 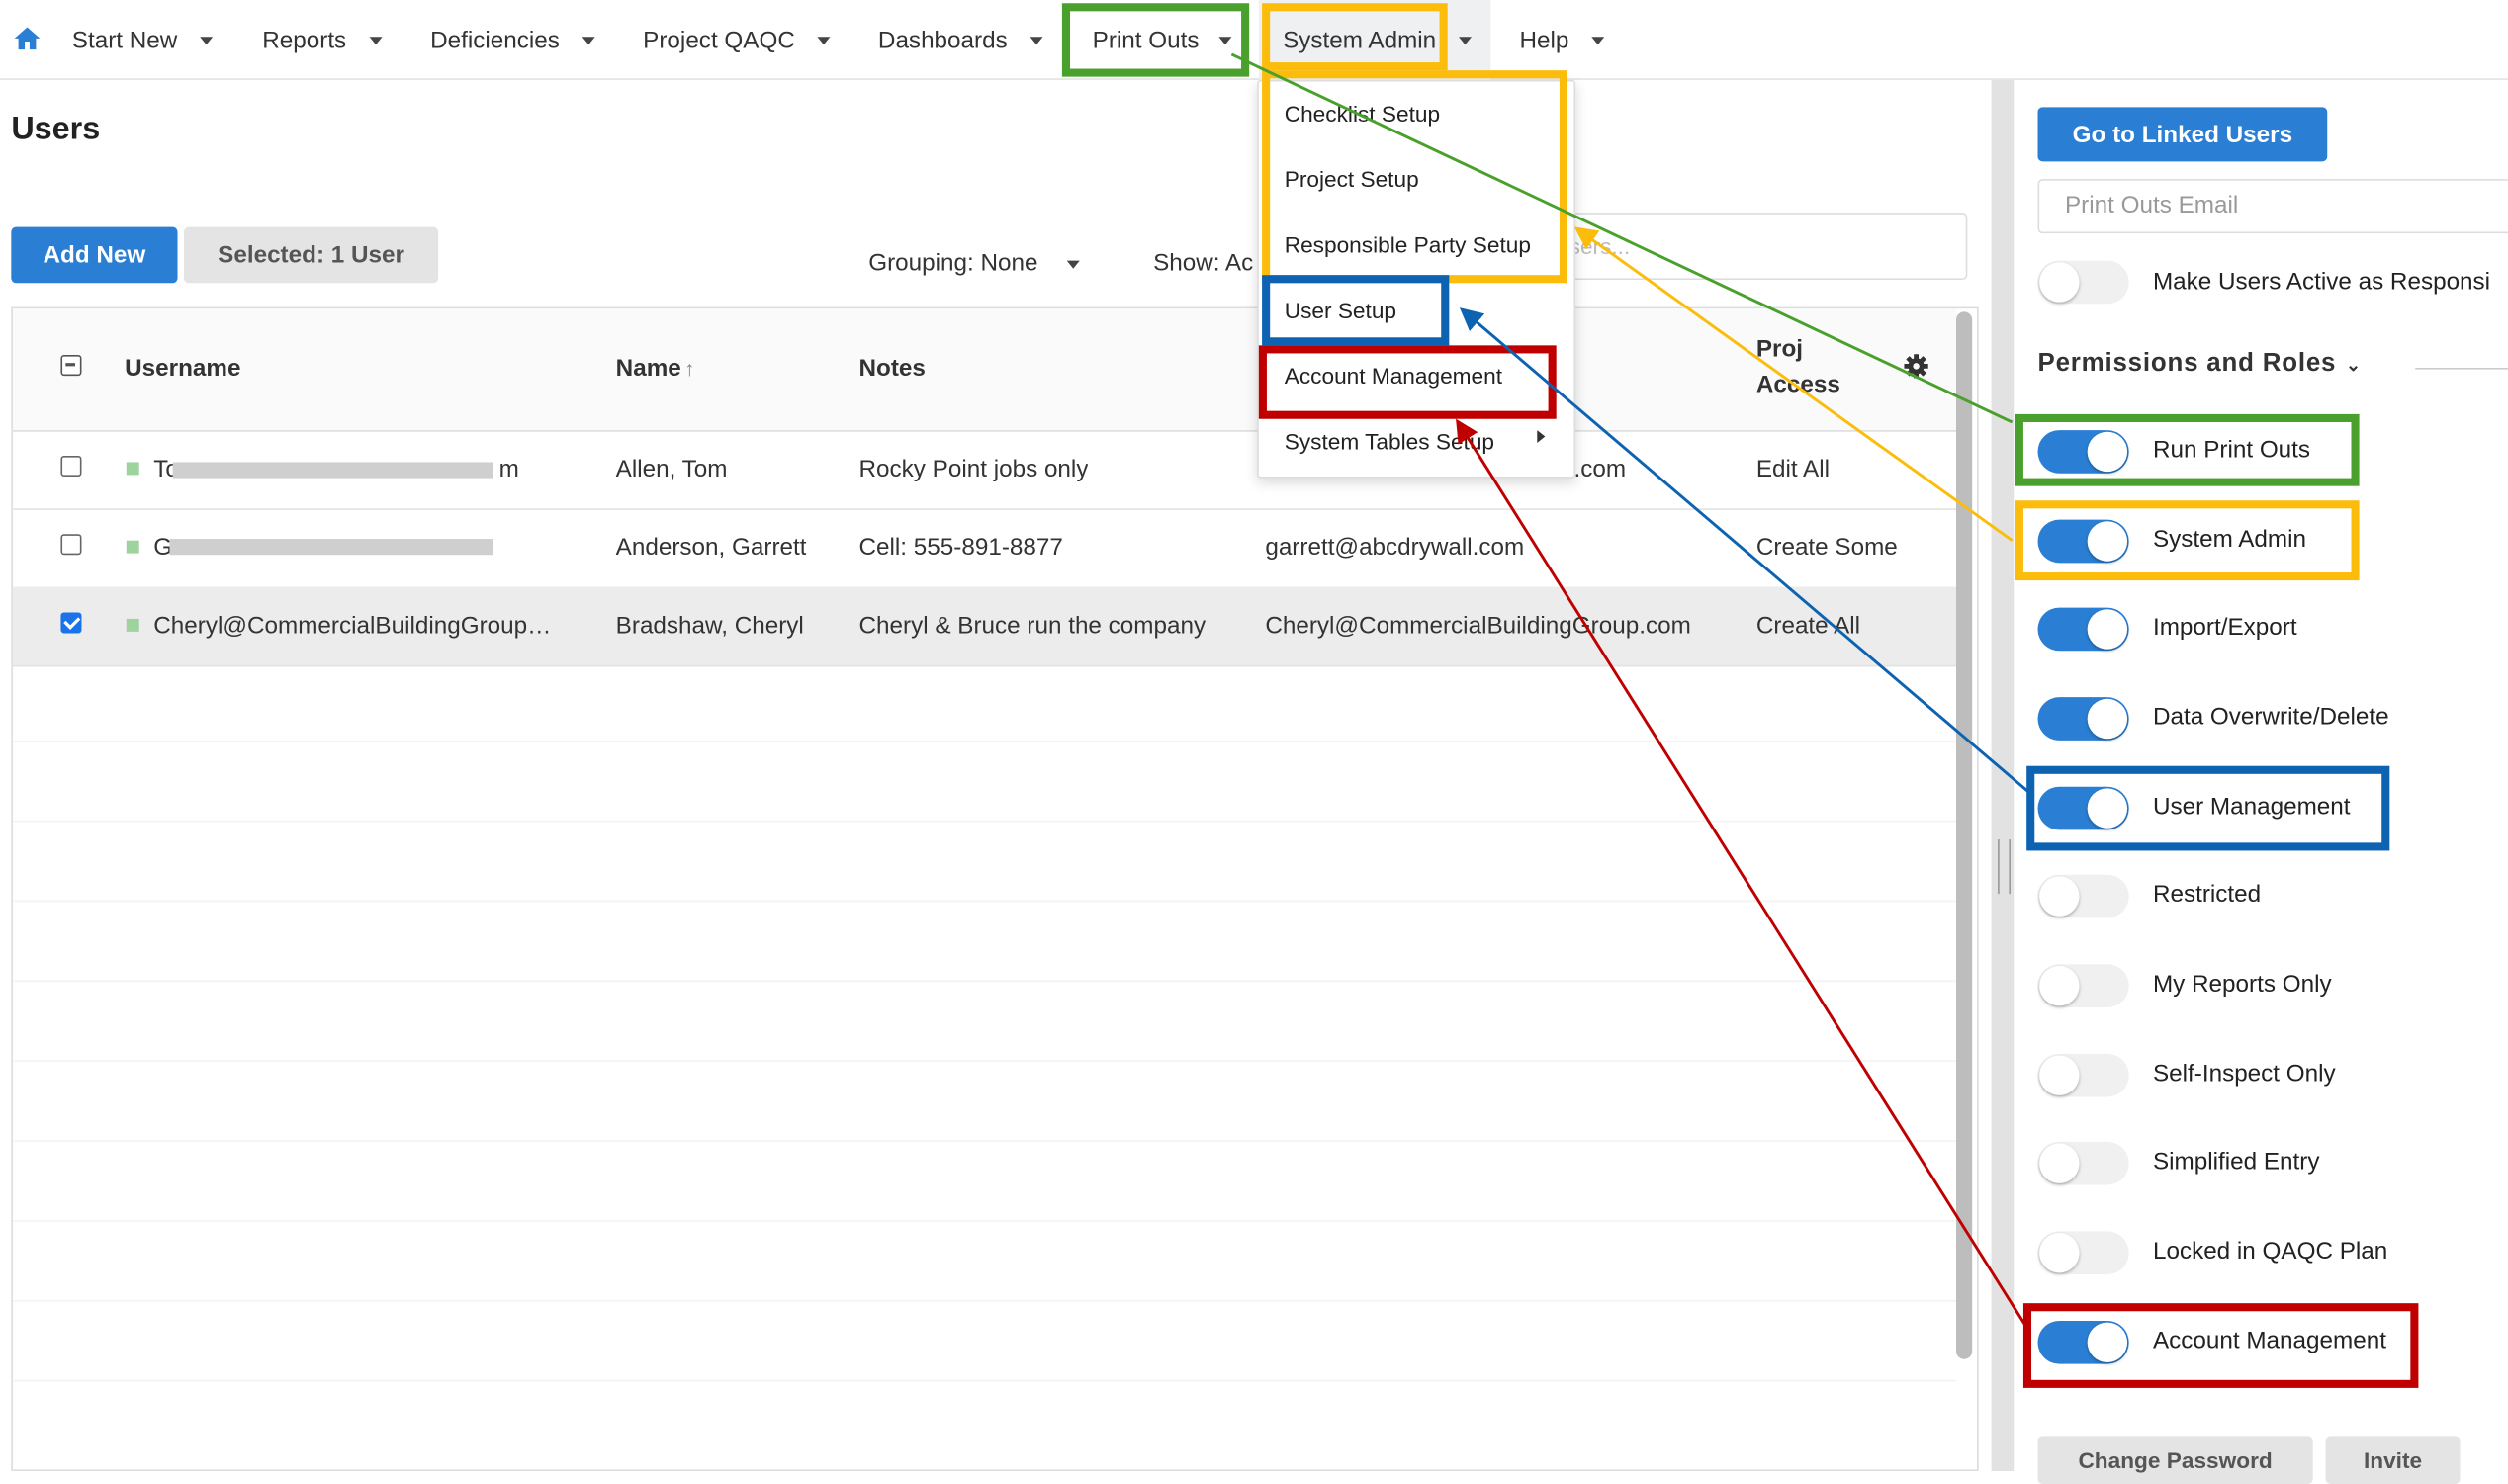 I want to click on arrow-yellow, so click(x=1797, y=387).